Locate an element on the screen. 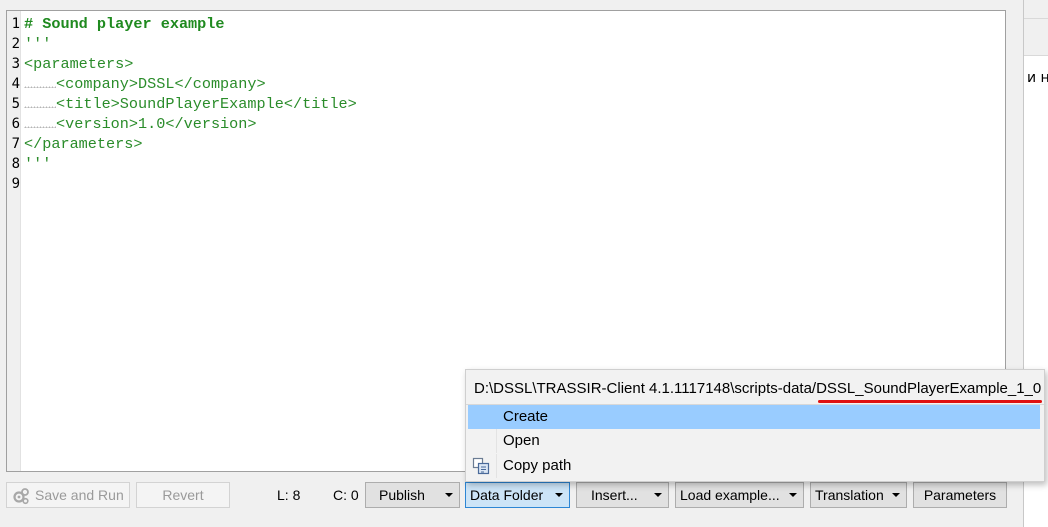 The image size is (1048, 527). revert-button: Revert is located at coordinates (183, 495).